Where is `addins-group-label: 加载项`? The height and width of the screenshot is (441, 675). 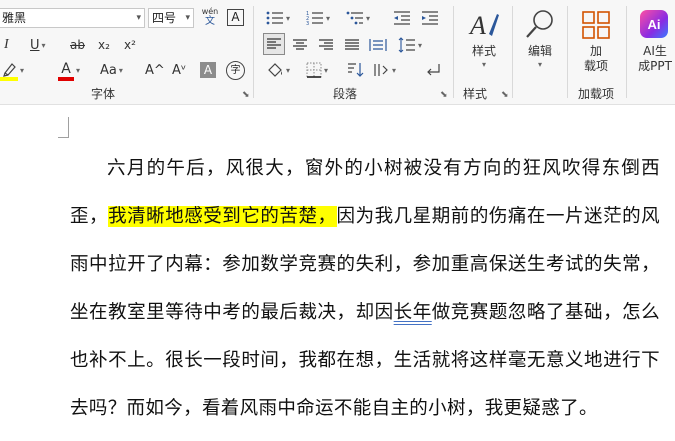 addins-group-label: 加载项 is located at coordinates (596, 94).